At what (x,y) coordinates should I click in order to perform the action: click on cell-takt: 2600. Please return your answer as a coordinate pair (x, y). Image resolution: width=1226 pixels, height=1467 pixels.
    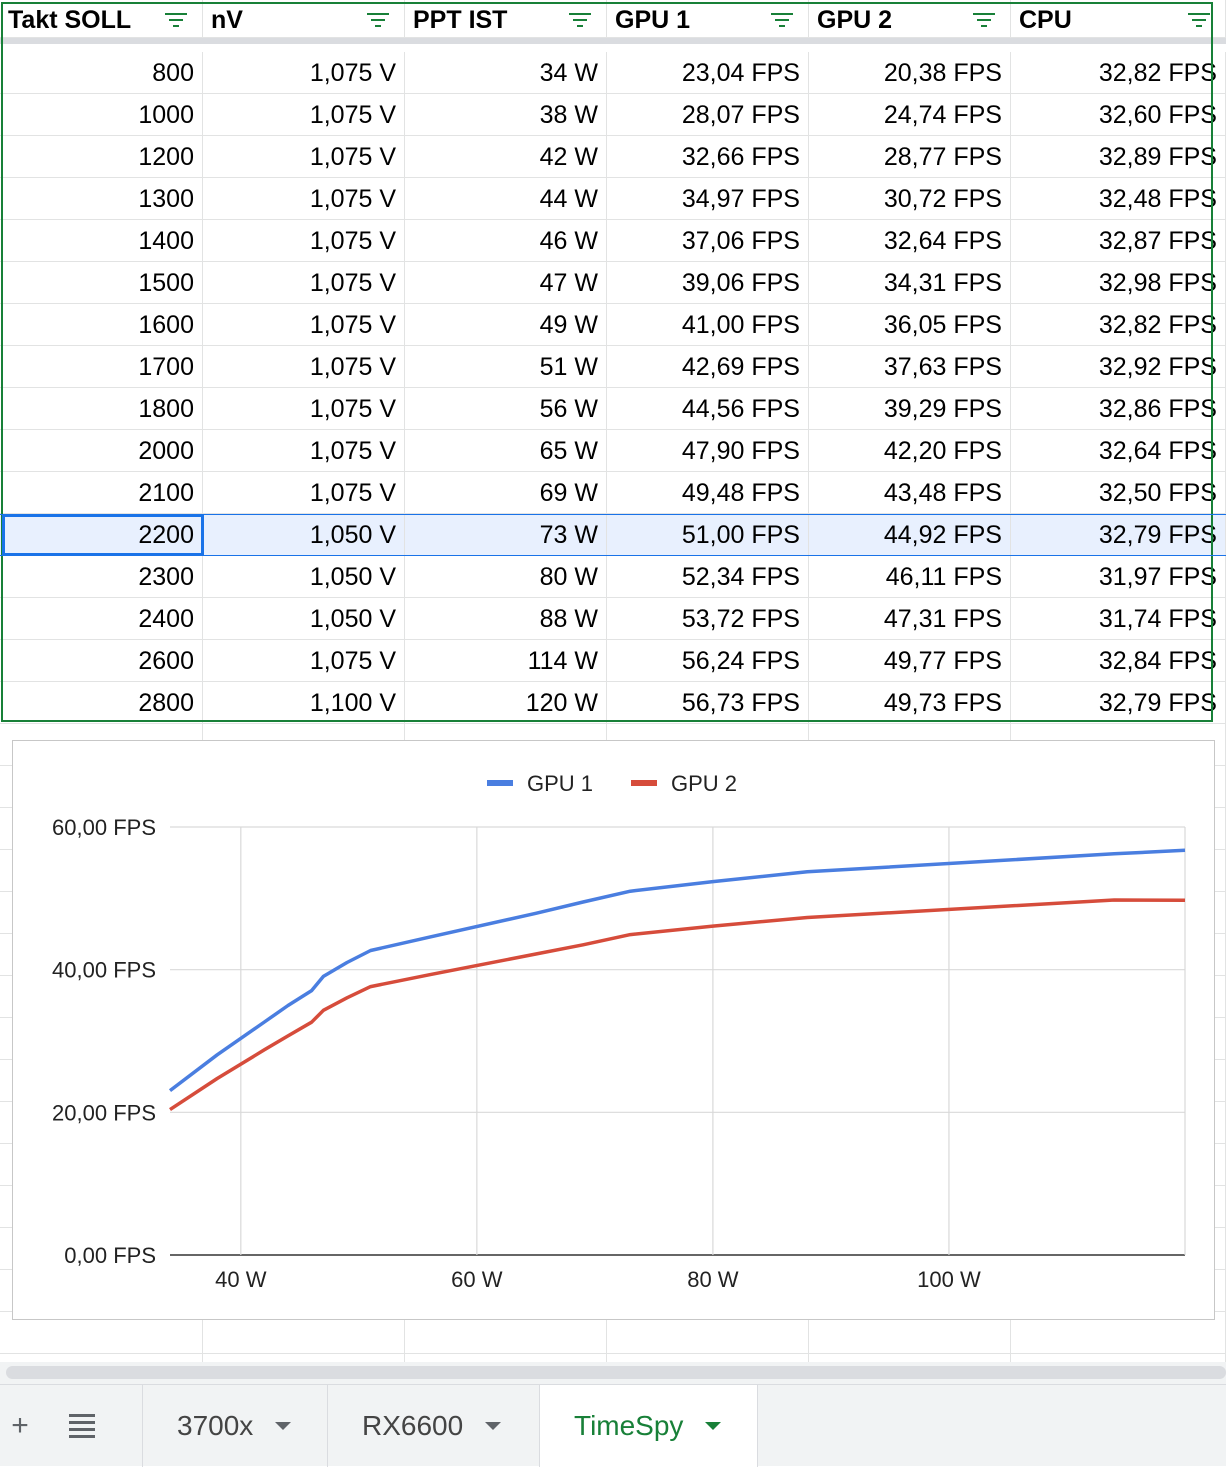
    Looking at the image, I should click on (101, 661).